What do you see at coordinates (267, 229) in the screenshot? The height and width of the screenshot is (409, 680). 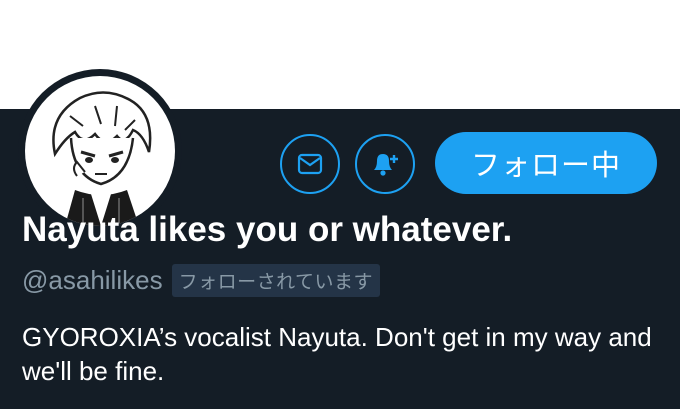 I see `display-name: Nayuta likes you or whatever.` at bounding box center [267, 229].